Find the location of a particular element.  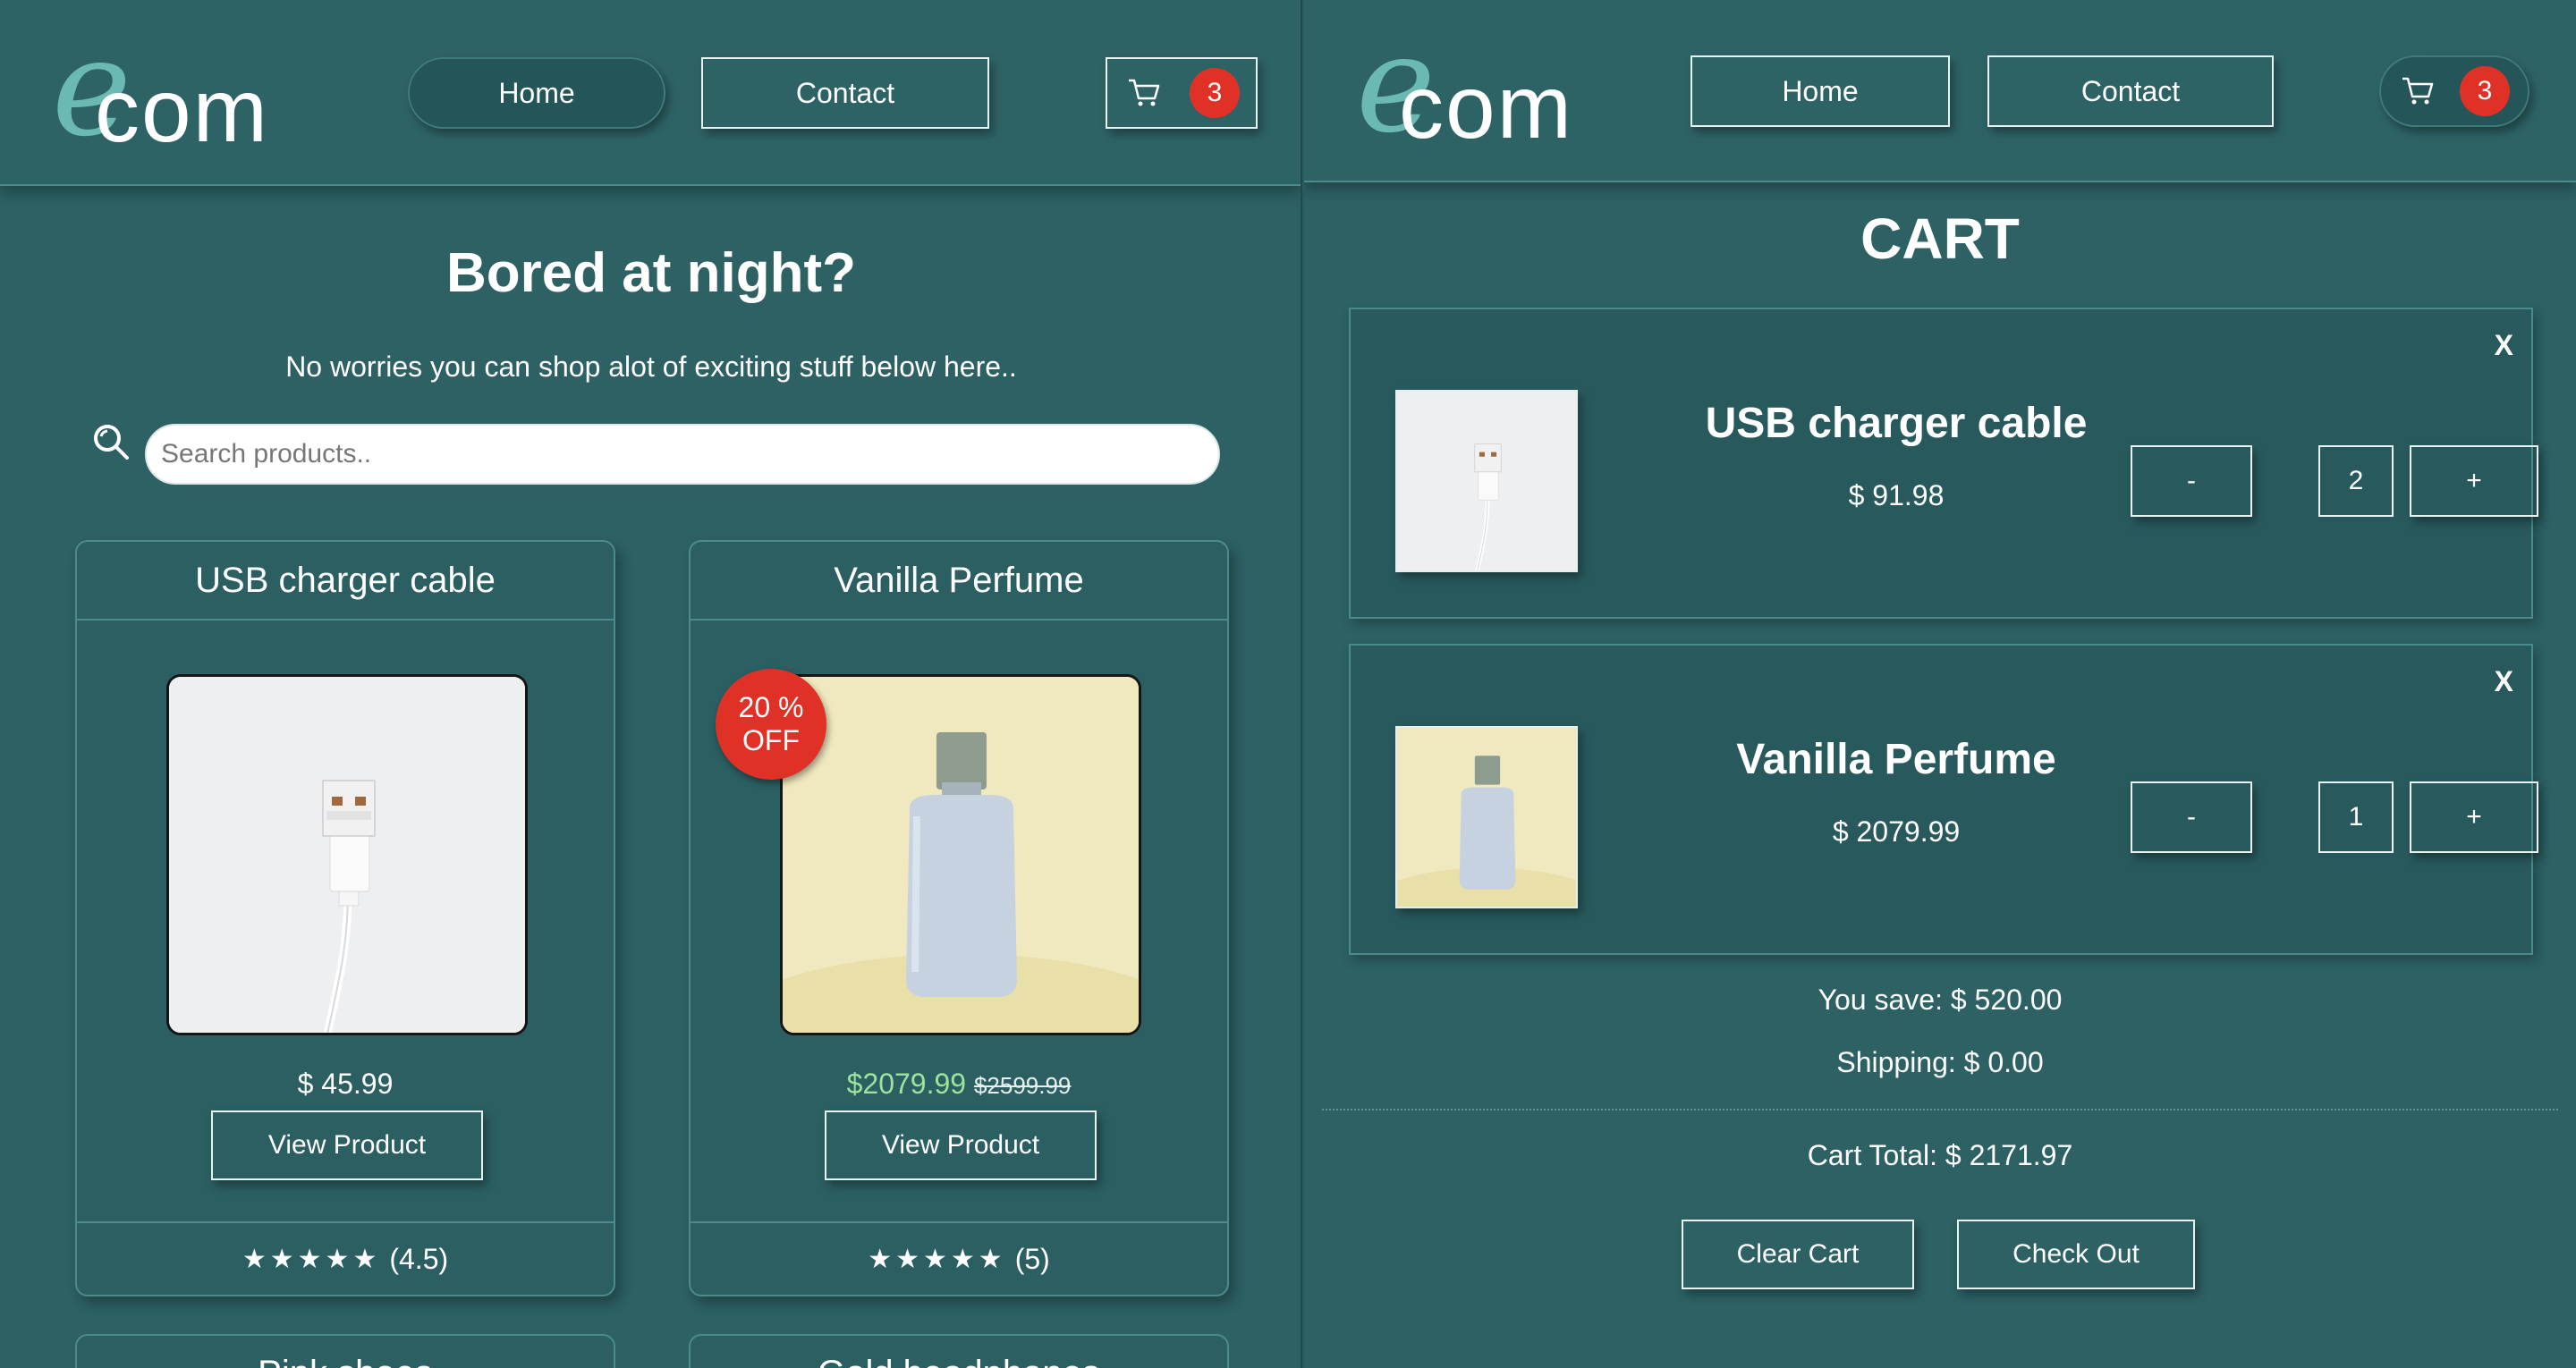

perfume-image is located at coordinates (961, 855).